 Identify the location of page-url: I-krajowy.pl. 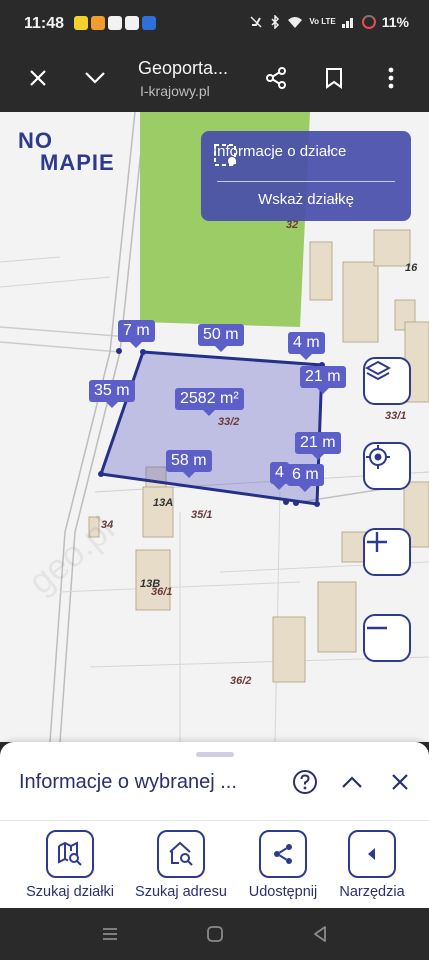
(175, 91).